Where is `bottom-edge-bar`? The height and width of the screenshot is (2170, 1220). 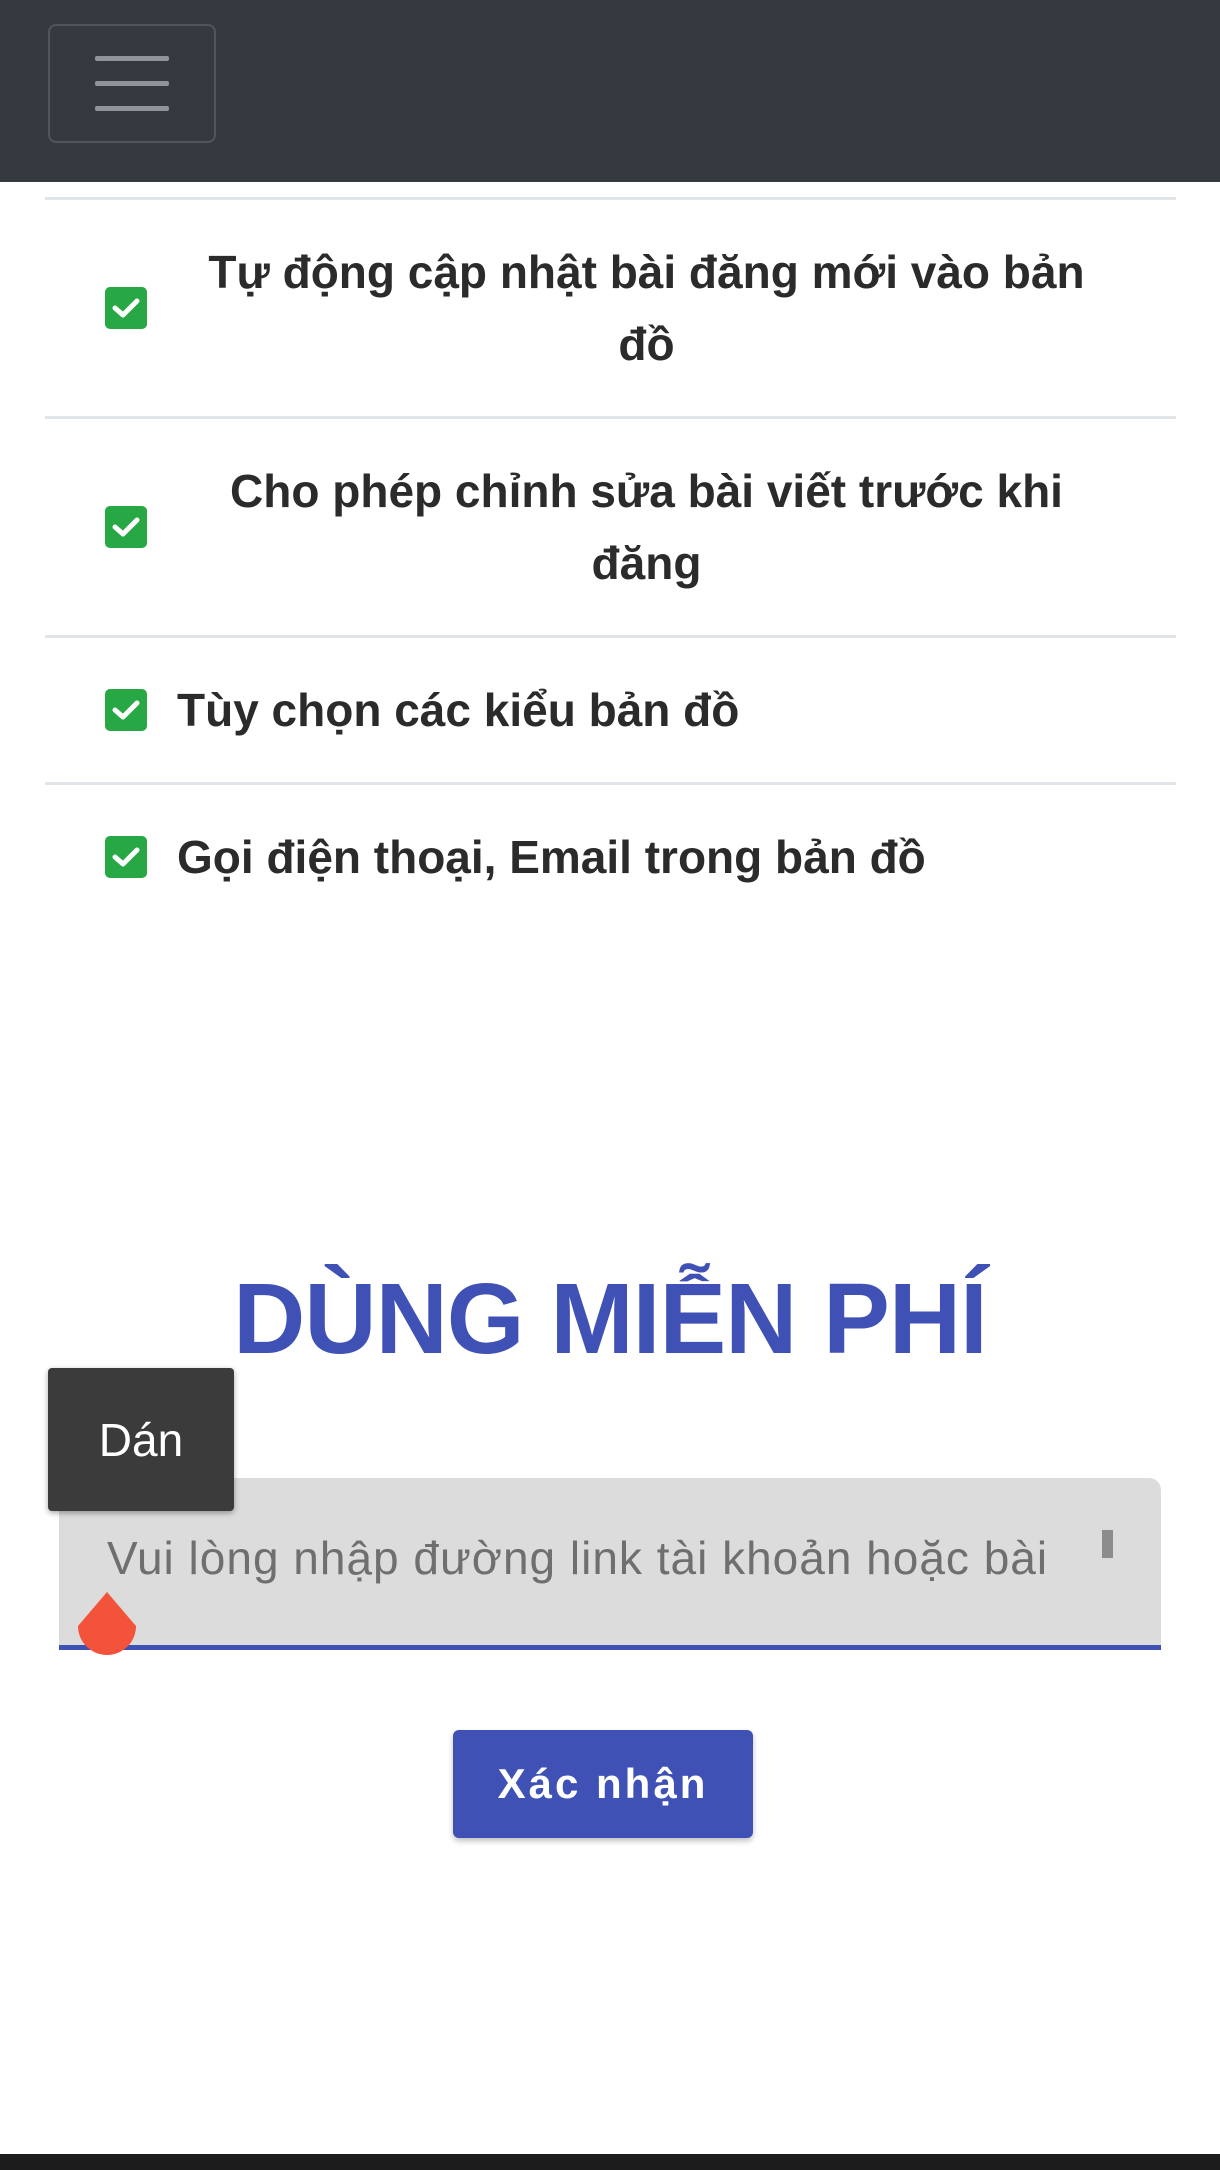 bottom-edge-bar is located at coordinates (610, 2162).